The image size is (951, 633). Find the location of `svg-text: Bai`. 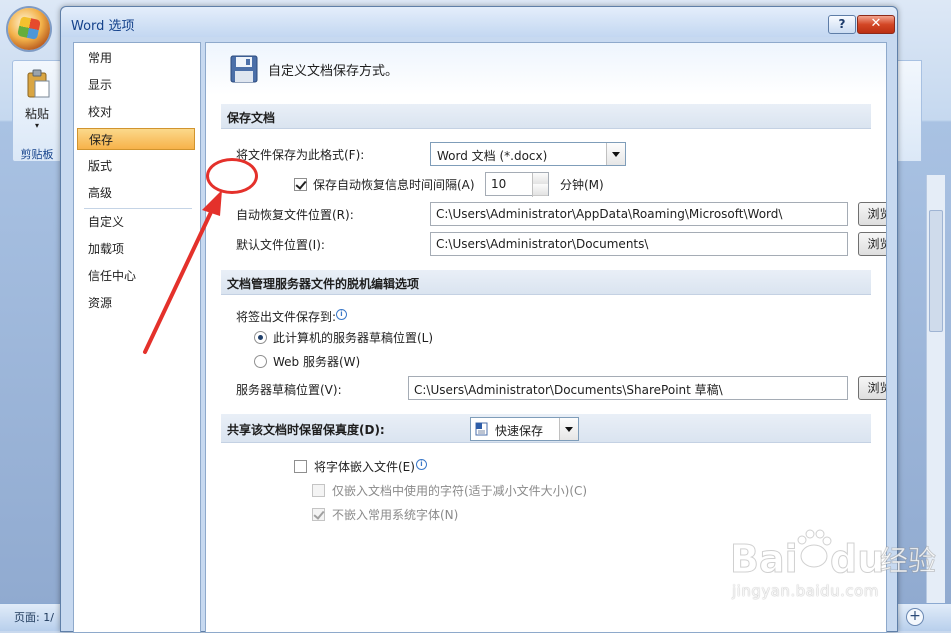

svg-text: Bai is located at coordinates (764, 559).